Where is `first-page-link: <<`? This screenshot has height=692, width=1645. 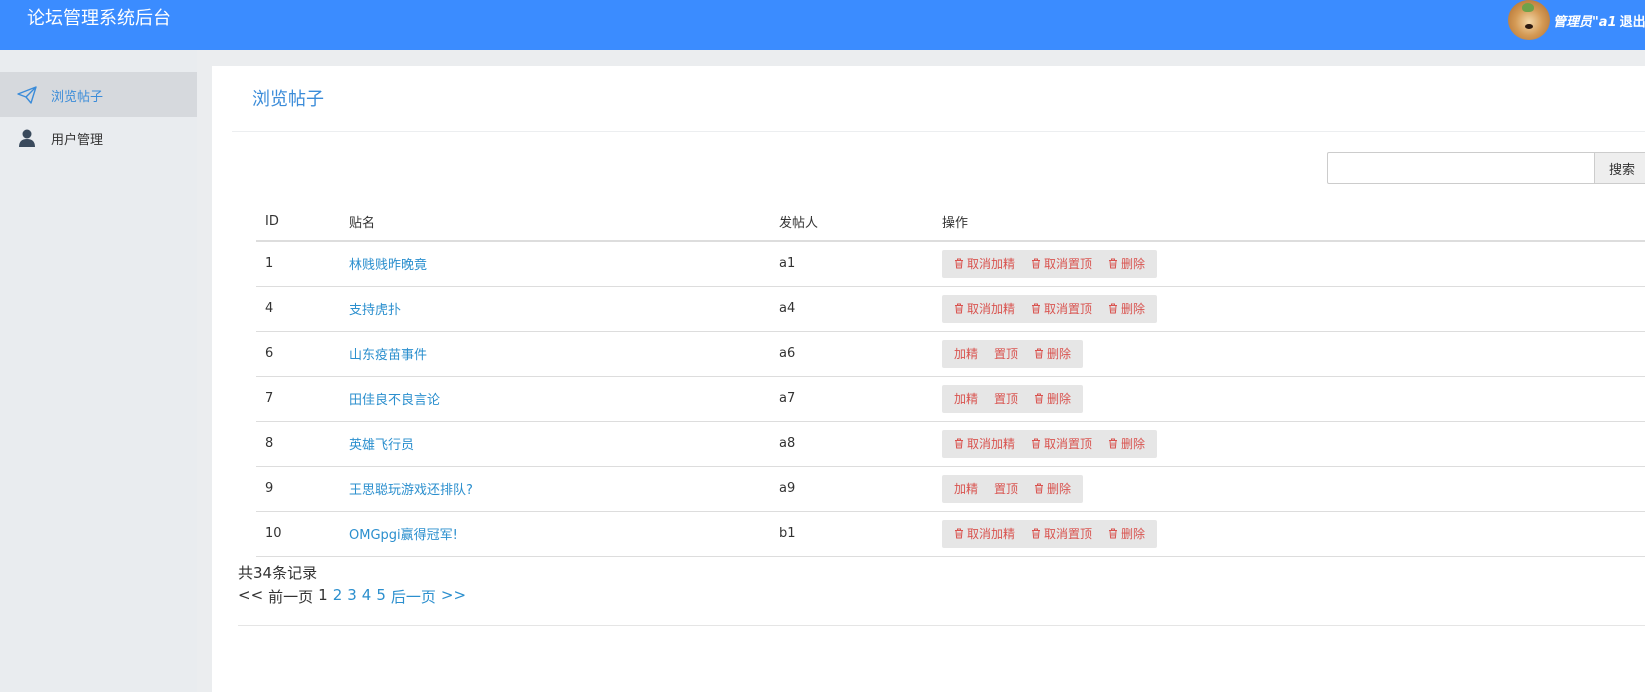 first-page-link: << is located at coordinates (250, 596).